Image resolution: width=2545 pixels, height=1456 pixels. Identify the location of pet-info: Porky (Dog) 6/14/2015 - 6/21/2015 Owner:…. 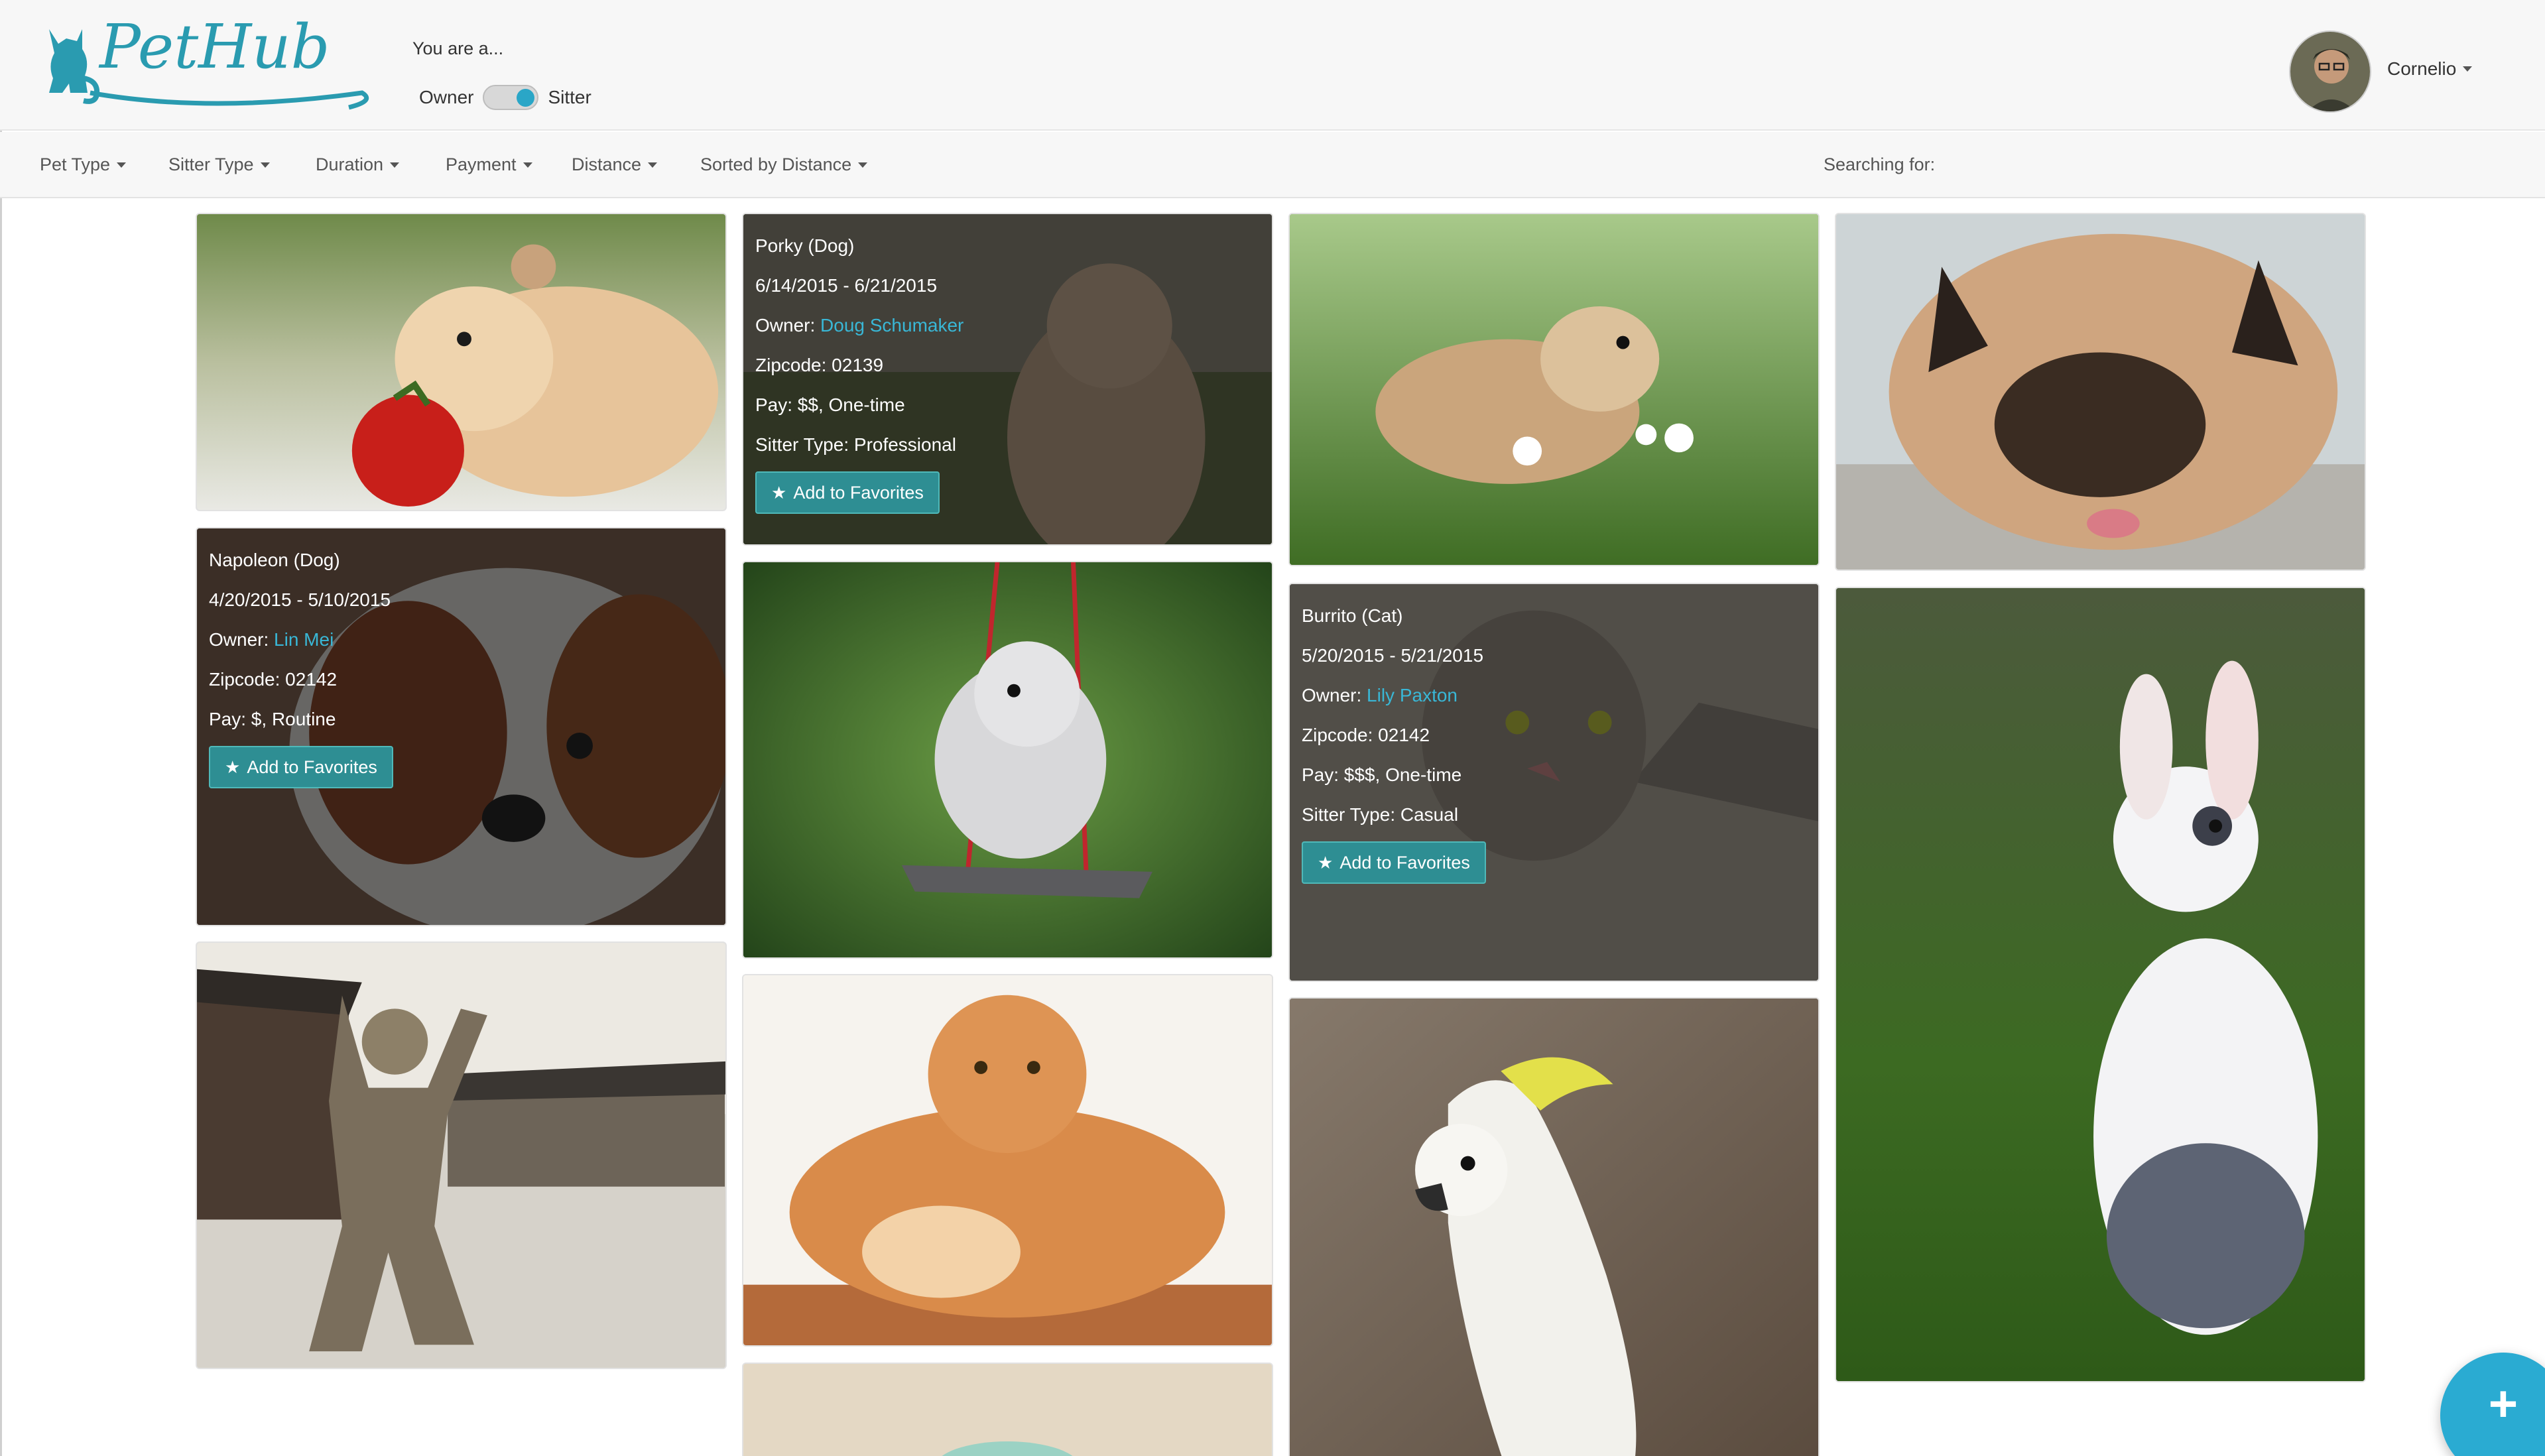
(859, 370).